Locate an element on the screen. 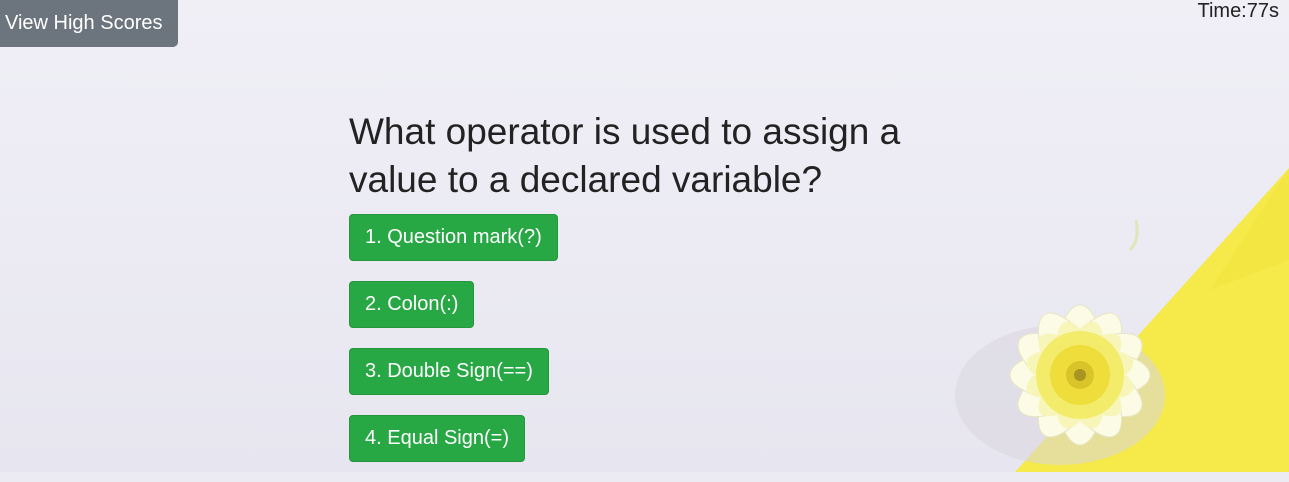 This screenshot has height=482, width=1289. timer-display: Time:77s is located at coordinates (1238, 11).